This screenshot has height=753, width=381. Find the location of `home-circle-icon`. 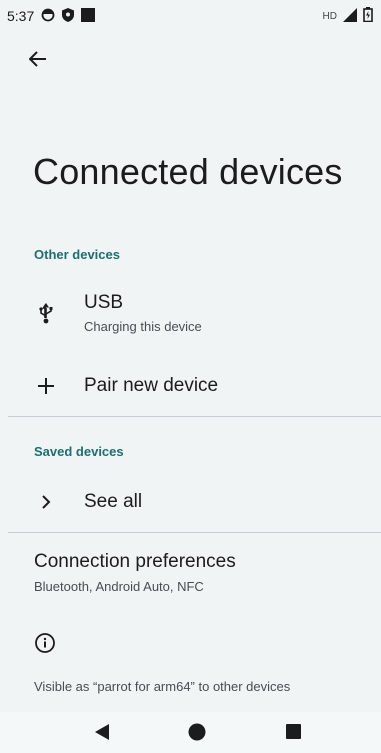

home-circle-icon is located at coordinates (197, 734).